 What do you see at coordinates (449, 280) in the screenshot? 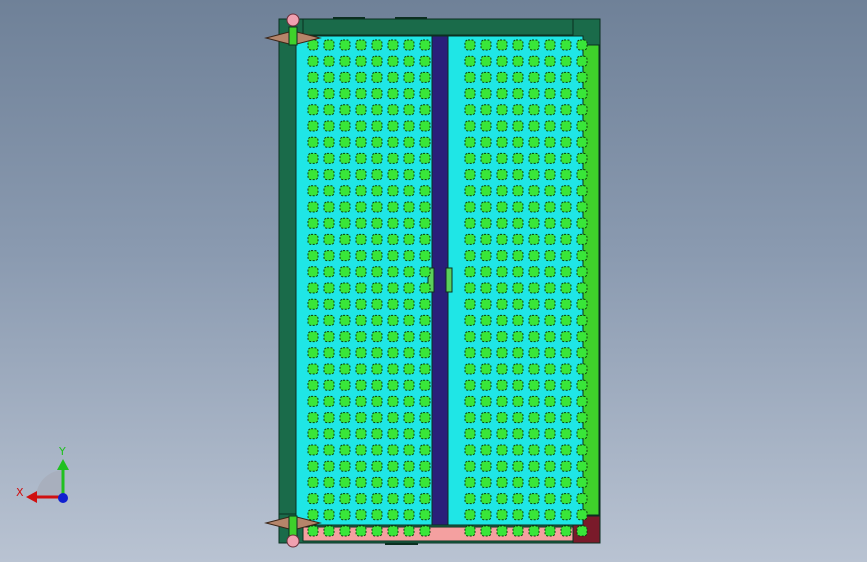
I see `door-handle-right` at bounding box center [449, 280].